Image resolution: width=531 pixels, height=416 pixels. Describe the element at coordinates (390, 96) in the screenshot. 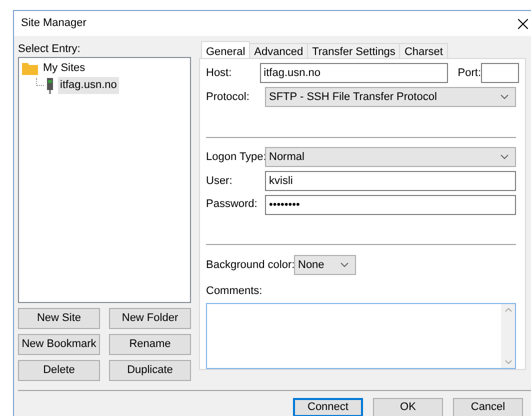

I see `protocol-dropdown: SFTP - SSH File Transfer Protocol` at that location.